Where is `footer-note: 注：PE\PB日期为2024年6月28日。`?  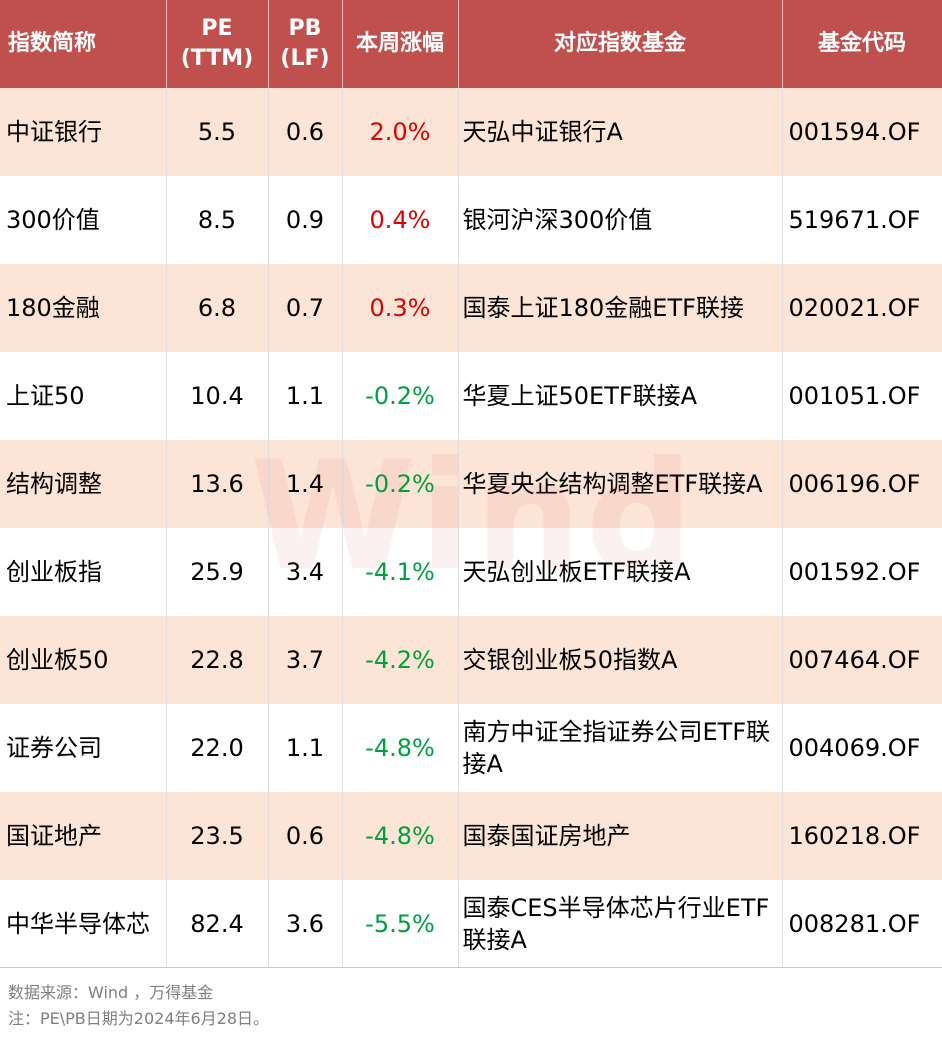 footer-note: 注：PE\PB日期为2024年6月28日。 is located at coordinates (139, 1018).